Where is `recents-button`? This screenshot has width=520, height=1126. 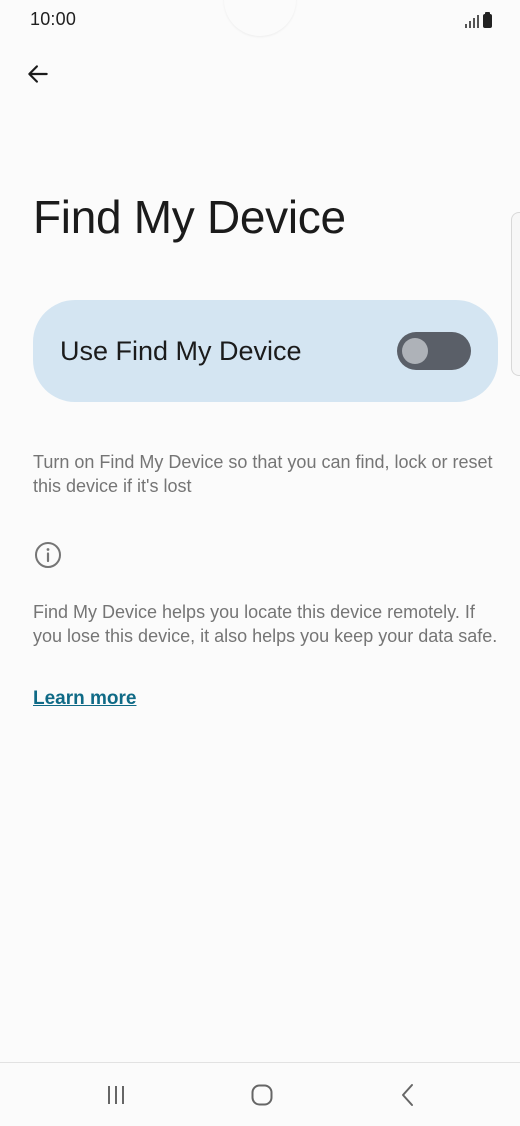 recents-button is located at coordinates (116, 1095).